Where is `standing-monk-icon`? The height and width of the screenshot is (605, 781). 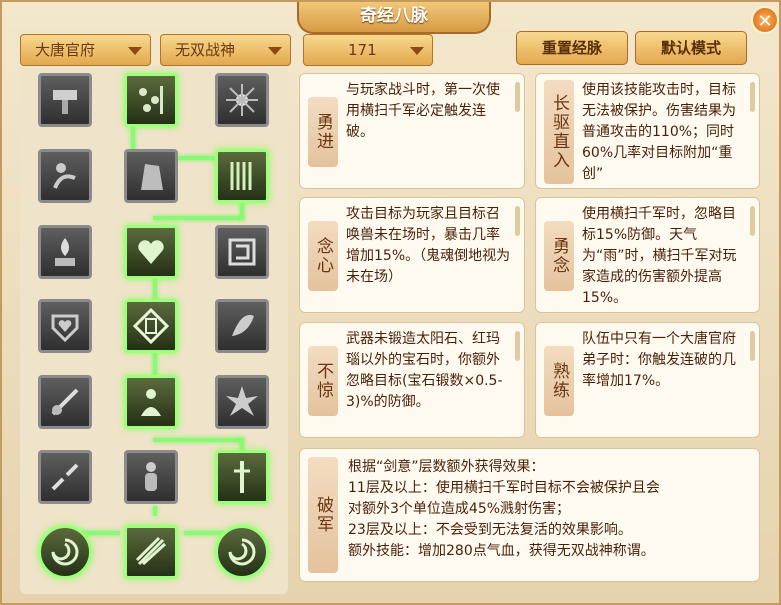 standing-monk-icon is located at coordinates (151, 476).